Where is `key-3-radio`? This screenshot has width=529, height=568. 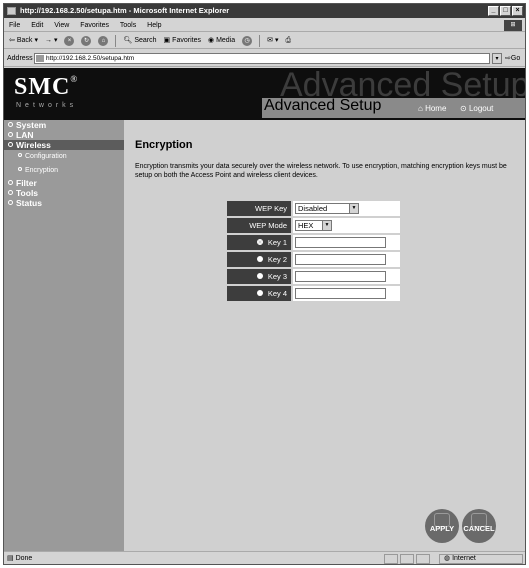
key-3-radio is located at coordinates (259, 276).